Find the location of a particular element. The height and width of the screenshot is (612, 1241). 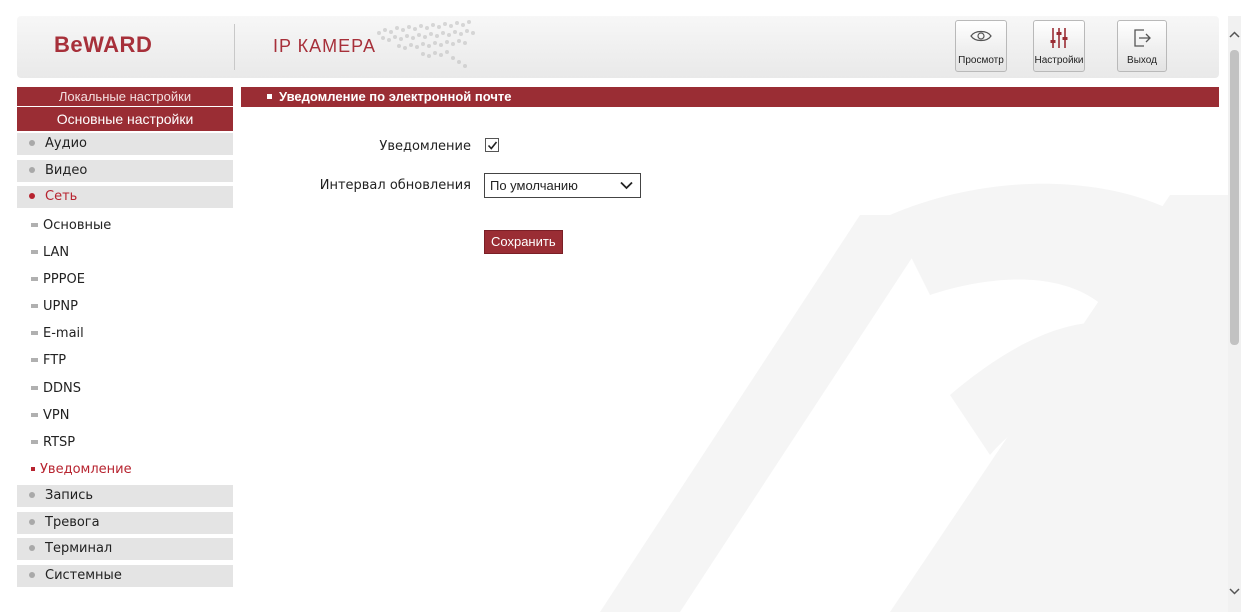

view-button-label: Просмотр is located at coordinates (981, 60).